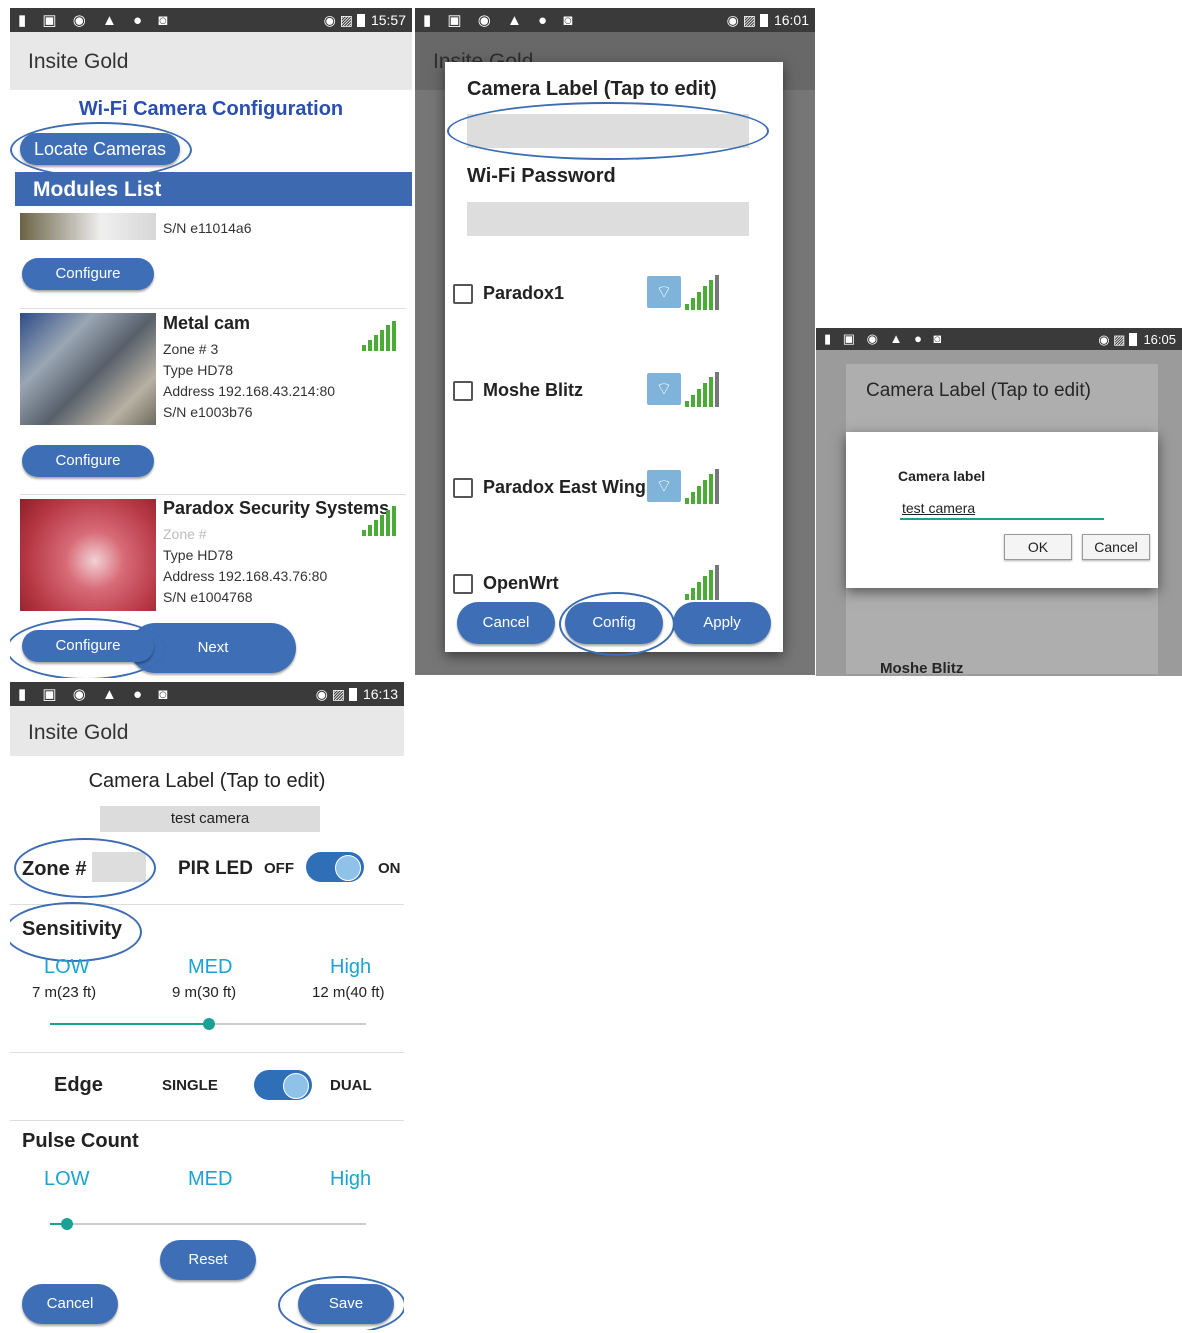 The width and height of the screenshot is (1182, 1333). What do you see at coordinates (209, 1024) in the screenshot?
I see `sensitivity-slider-knob` at bounding box center [209, 1024].